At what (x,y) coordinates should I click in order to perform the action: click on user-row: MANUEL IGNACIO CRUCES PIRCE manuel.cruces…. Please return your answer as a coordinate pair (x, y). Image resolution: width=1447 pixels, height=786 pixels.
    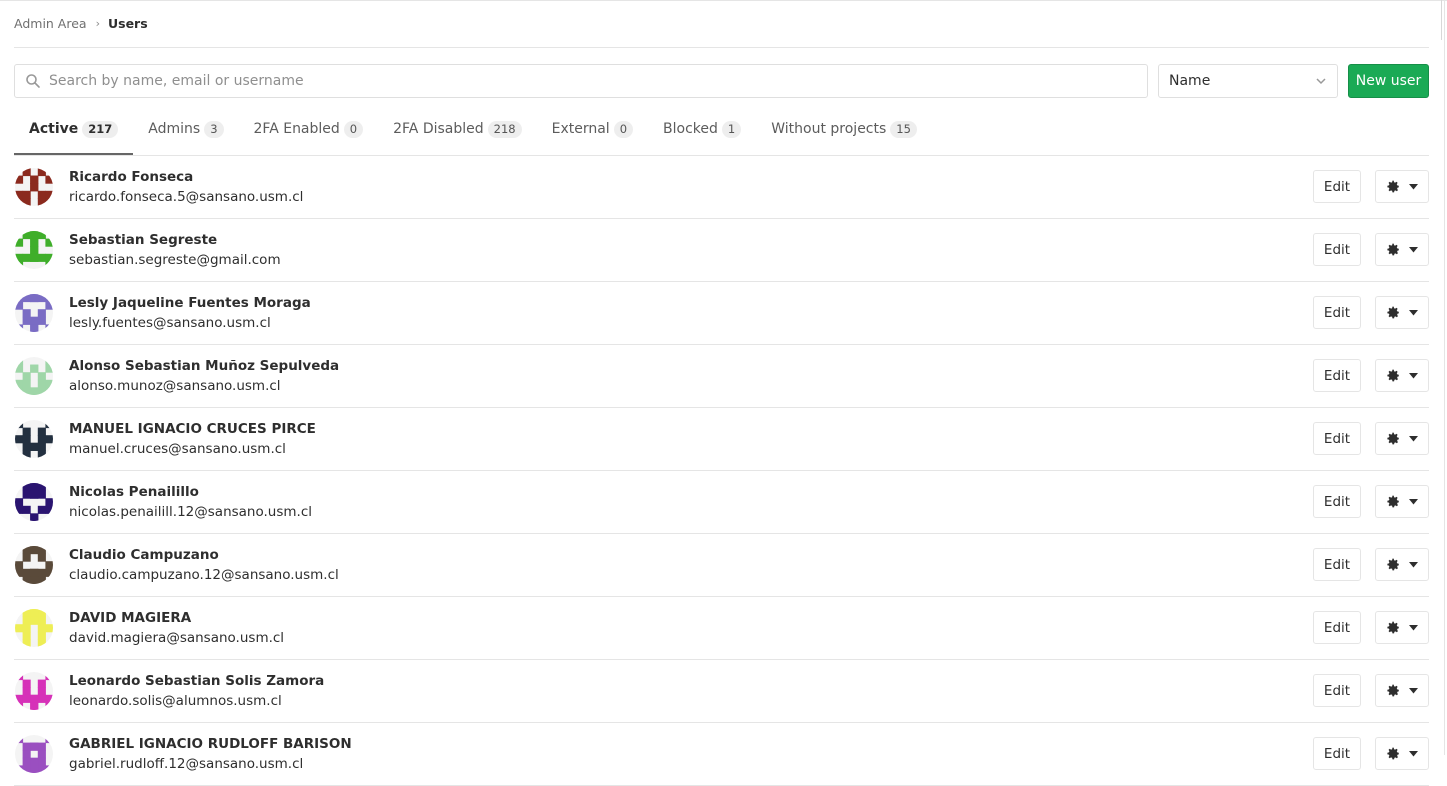
    Looking at the image, I should click on (721, 439).